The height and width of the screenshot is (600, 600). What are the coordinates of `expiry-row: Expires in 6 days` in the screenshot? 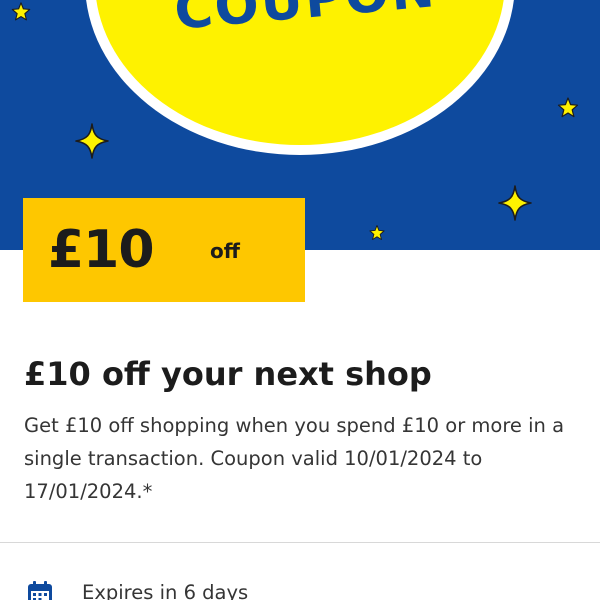 It's located at (304, 587).